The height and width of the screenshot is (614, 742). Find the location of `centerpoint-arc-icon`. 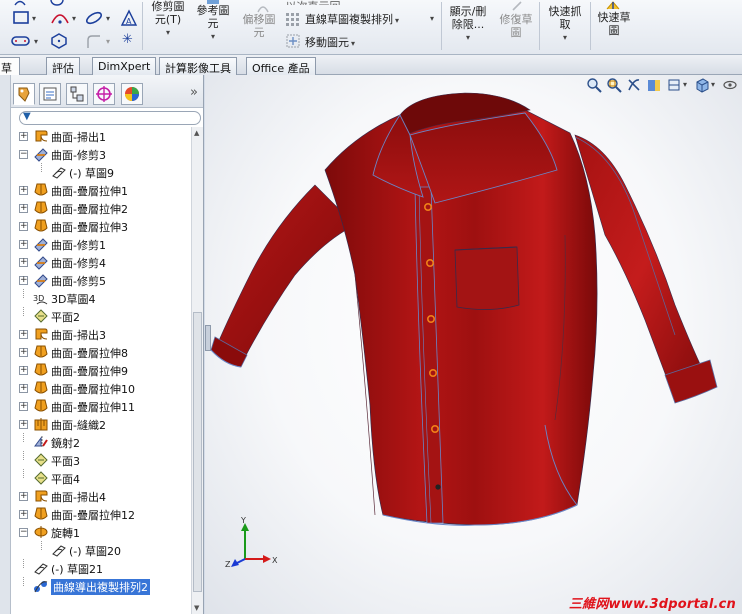

centerpoint-arc-icon is located at coordinates (60, 18).